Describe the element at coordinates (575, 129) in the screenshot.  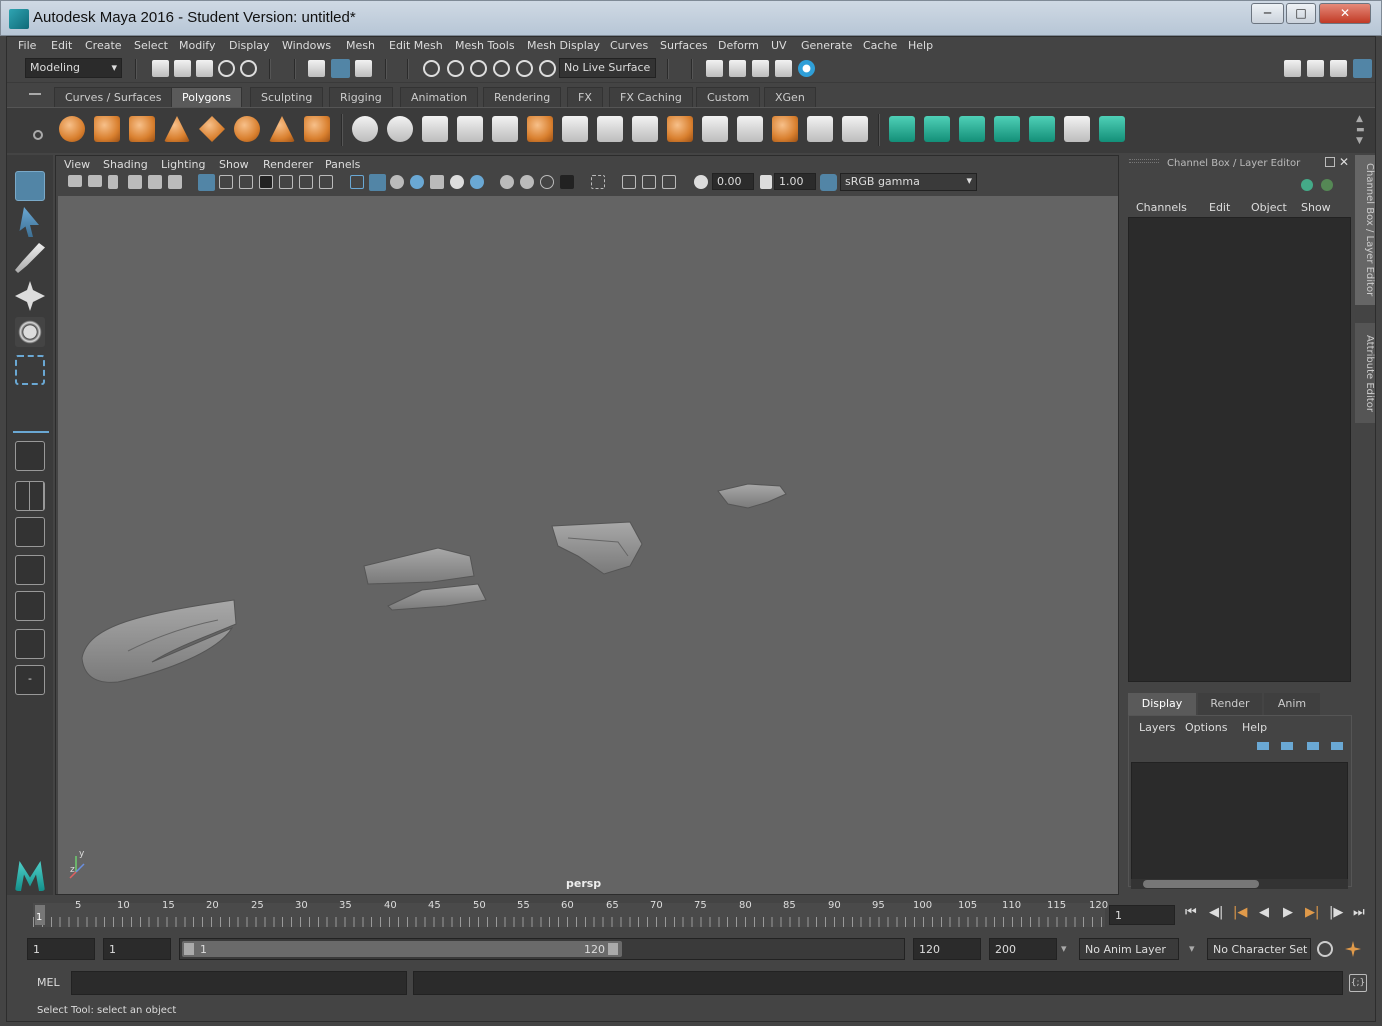
I see `bridge-icon` at that location.